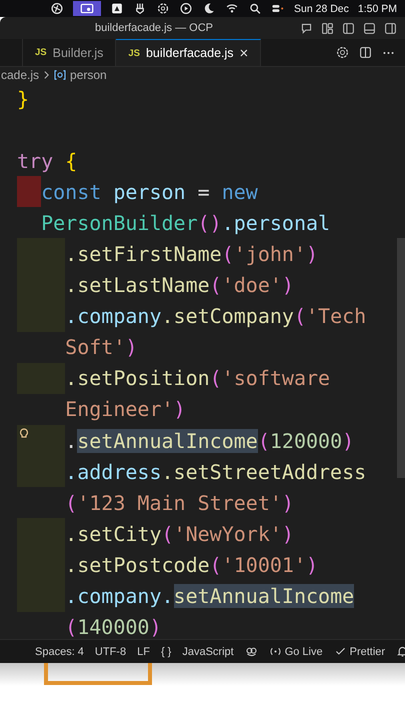 The height and width of the screenshot is (720, 405). Describe the element at coordinates (46, 75) in the screenshot. I see `chevron-icon` at that location.